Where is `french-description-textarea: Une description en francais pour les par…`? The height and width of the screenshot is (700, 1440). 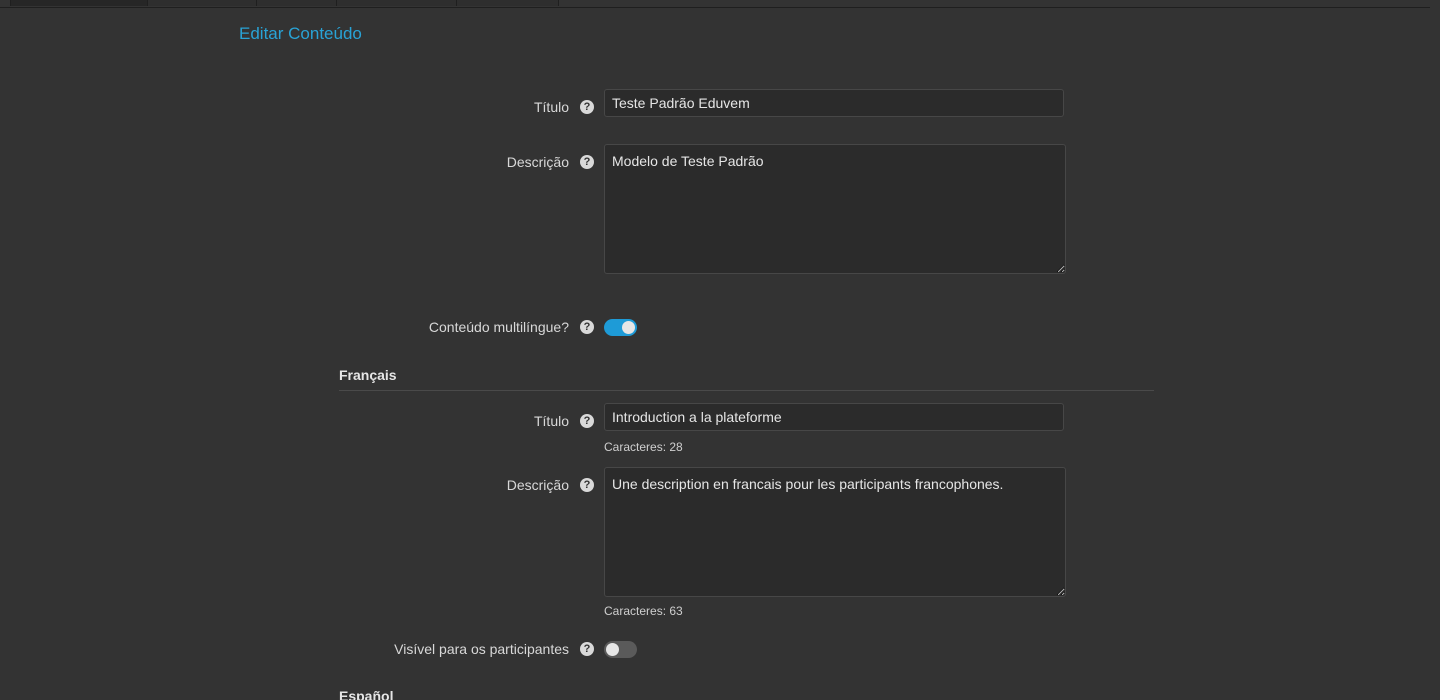 french-description-textarea: Une description en francais pour les par… is located at coordinates (835, 532).